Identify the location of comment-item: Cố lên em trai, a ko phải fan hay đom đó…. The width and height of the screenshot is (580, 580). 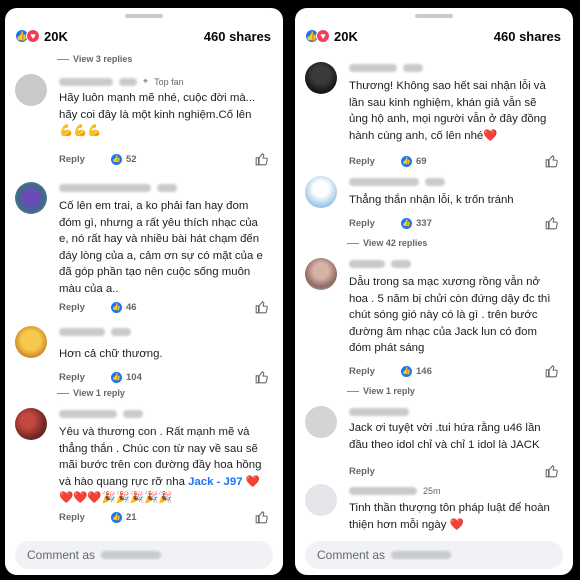
(144, 252).